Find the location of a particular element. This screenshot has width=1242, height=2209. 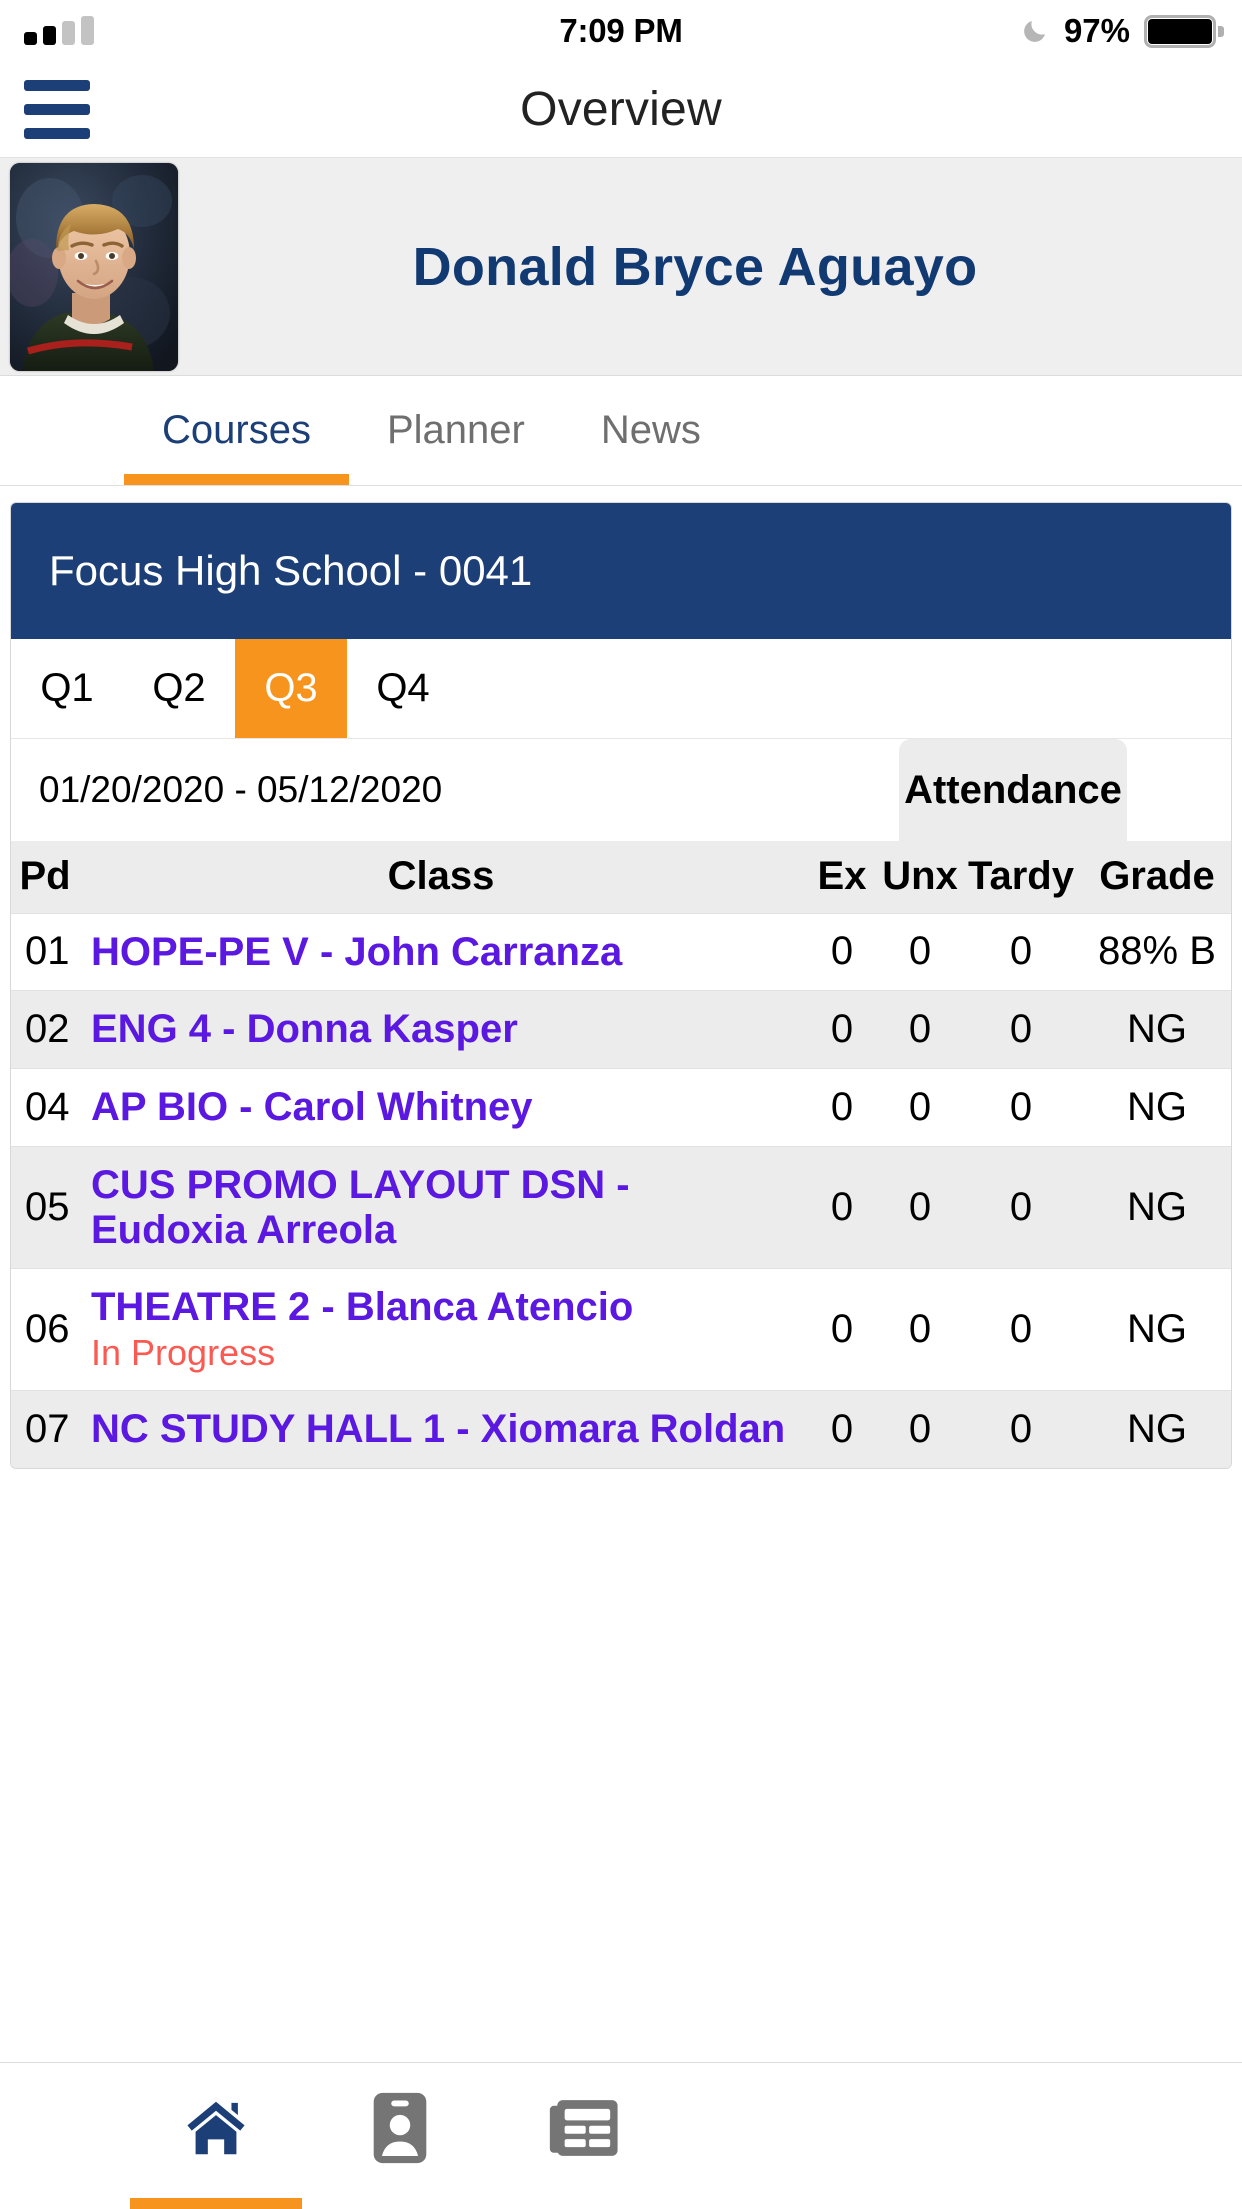

row-class-cell: AP BIO - Carol Whitney is located at coordinates (441, 1108).